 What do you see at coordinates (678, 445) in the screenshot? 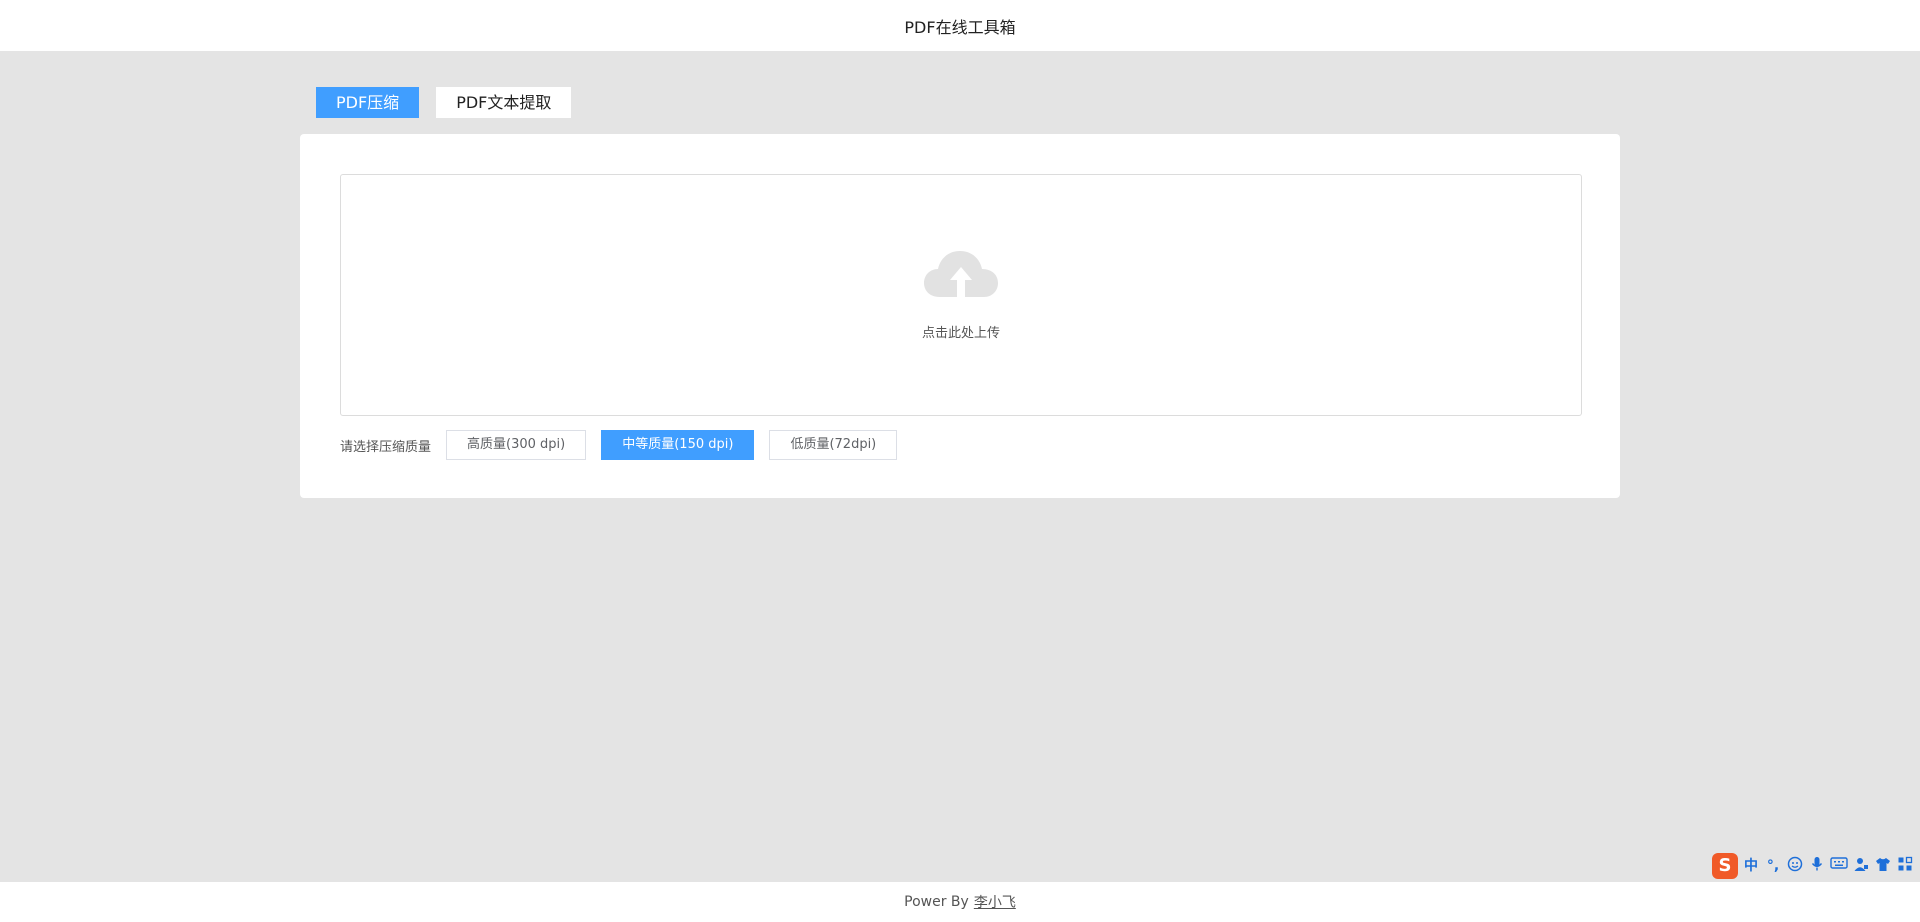
I see `quality-medium-button: 中等质量(150 dpi)` at bounding box center [678, 445].